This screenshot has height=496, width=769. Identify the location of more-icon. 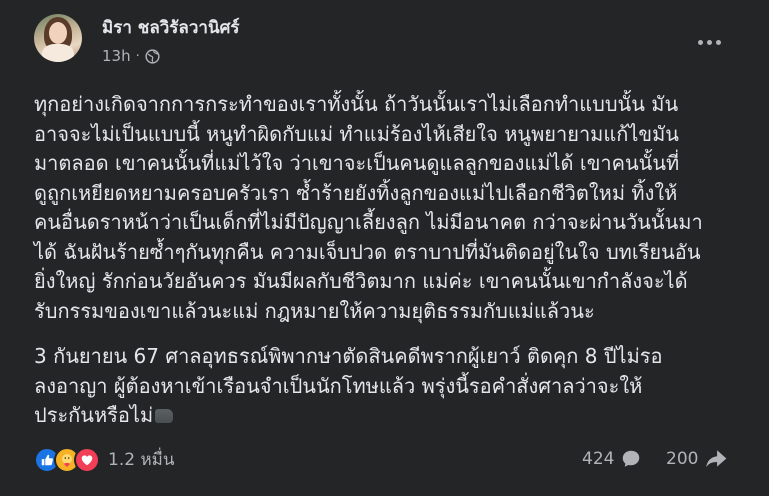
(709, 42).